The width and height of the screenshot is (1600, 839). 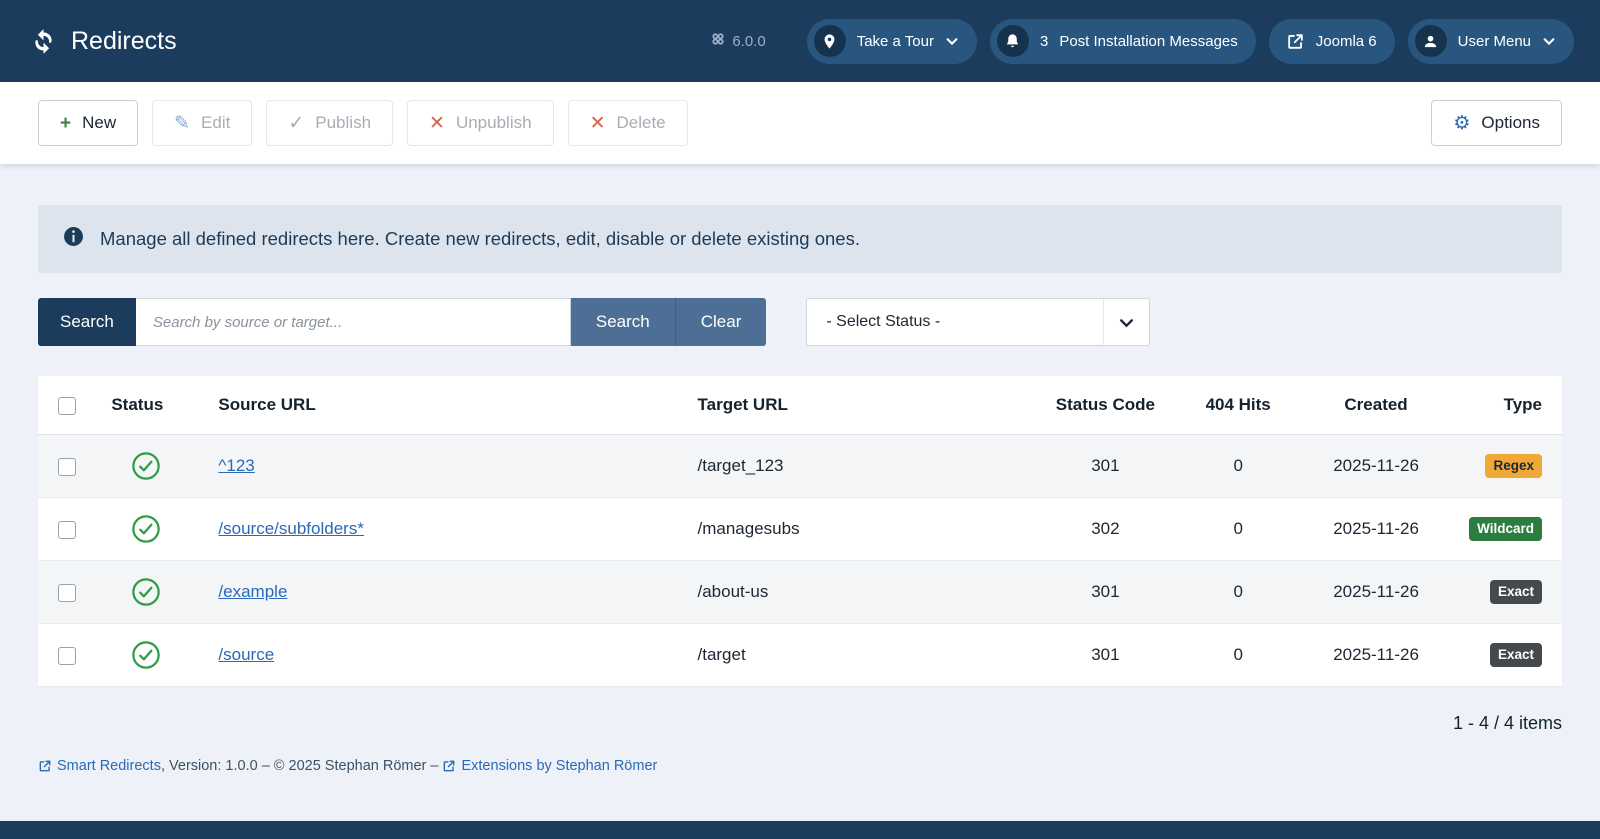 I want to click on filter-bar: Search Search Clear - Select Status -, so click(x=800, y=322).